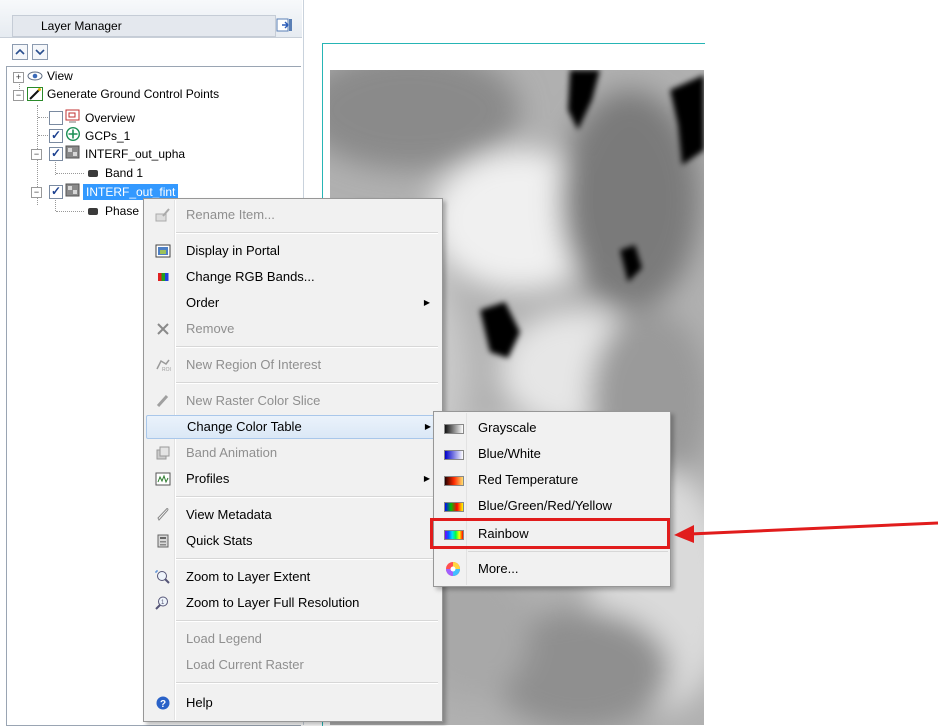 The height and width of the screenshot is (726, 946). Describe the element at coordinates (293, 329) in the screenshot. I see `menu-item-remove: Remove` at that location.